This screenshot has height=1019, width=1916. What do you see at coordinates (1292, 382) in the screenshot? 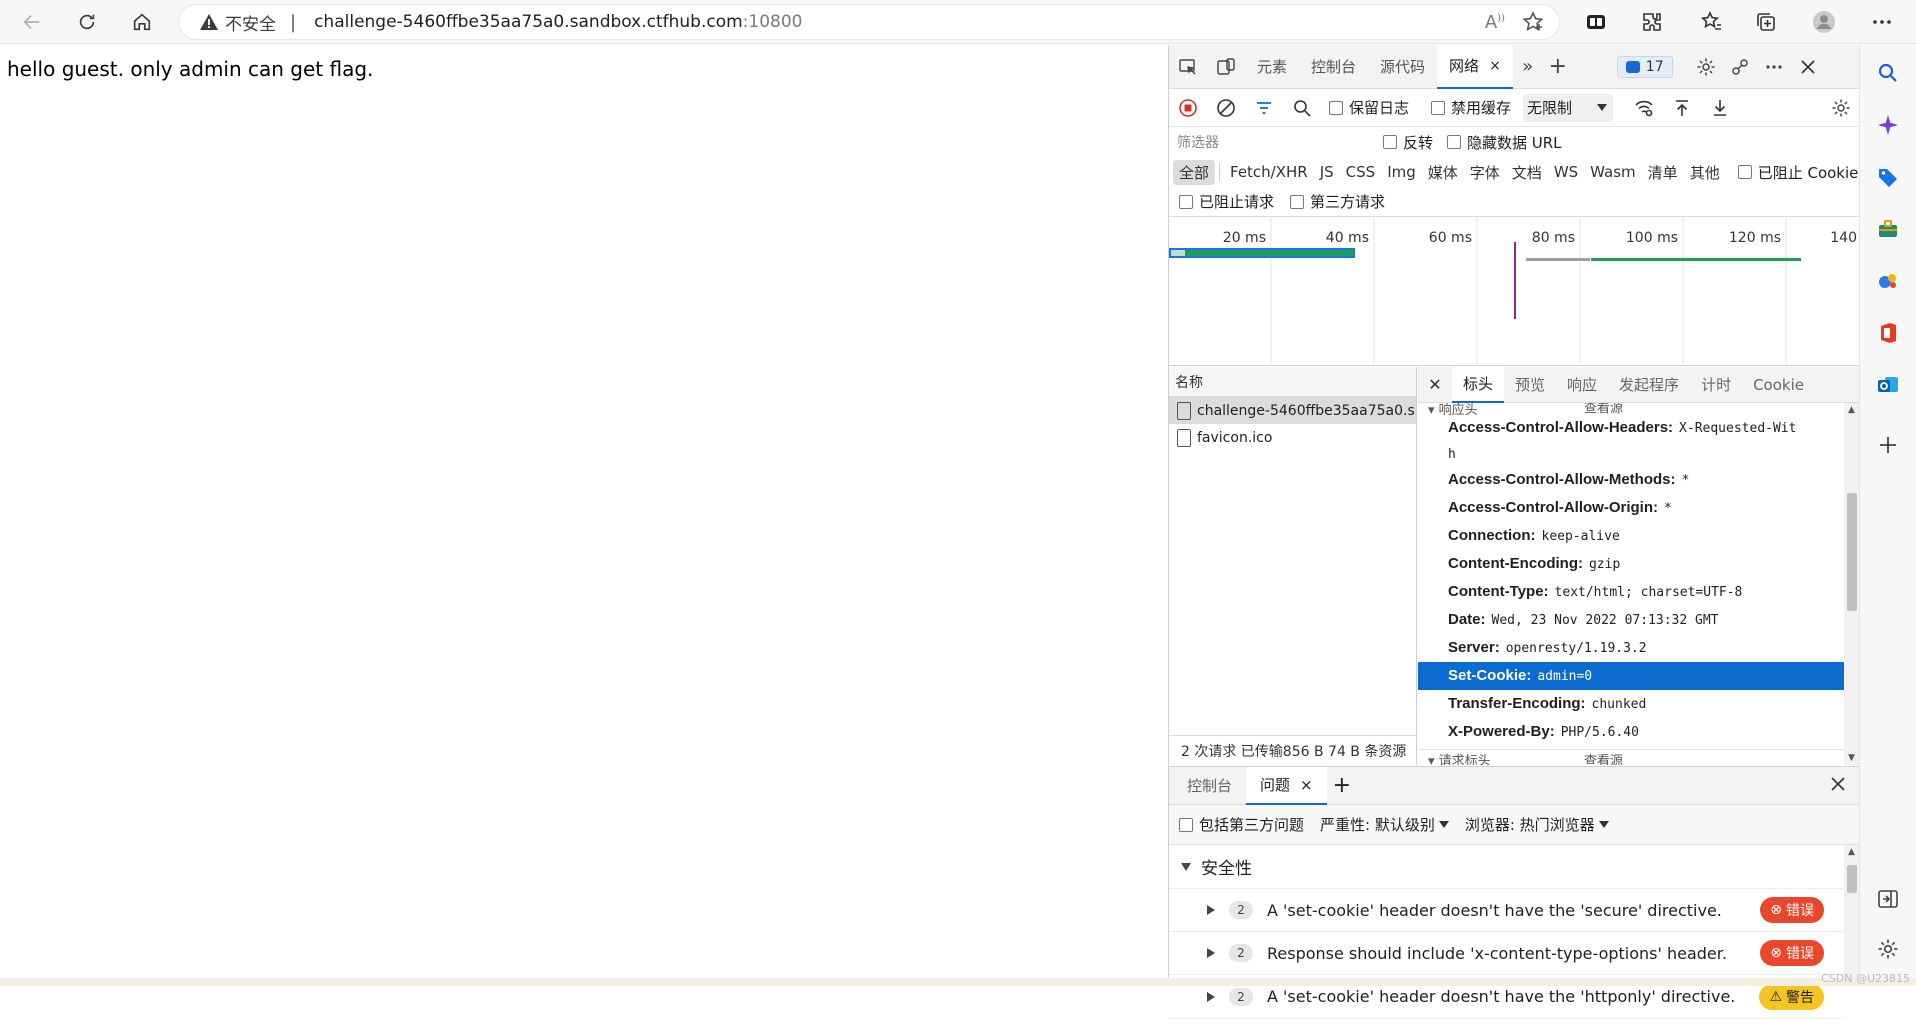
I see `name-column-header: 名称` at bounding box center [1292, 382].